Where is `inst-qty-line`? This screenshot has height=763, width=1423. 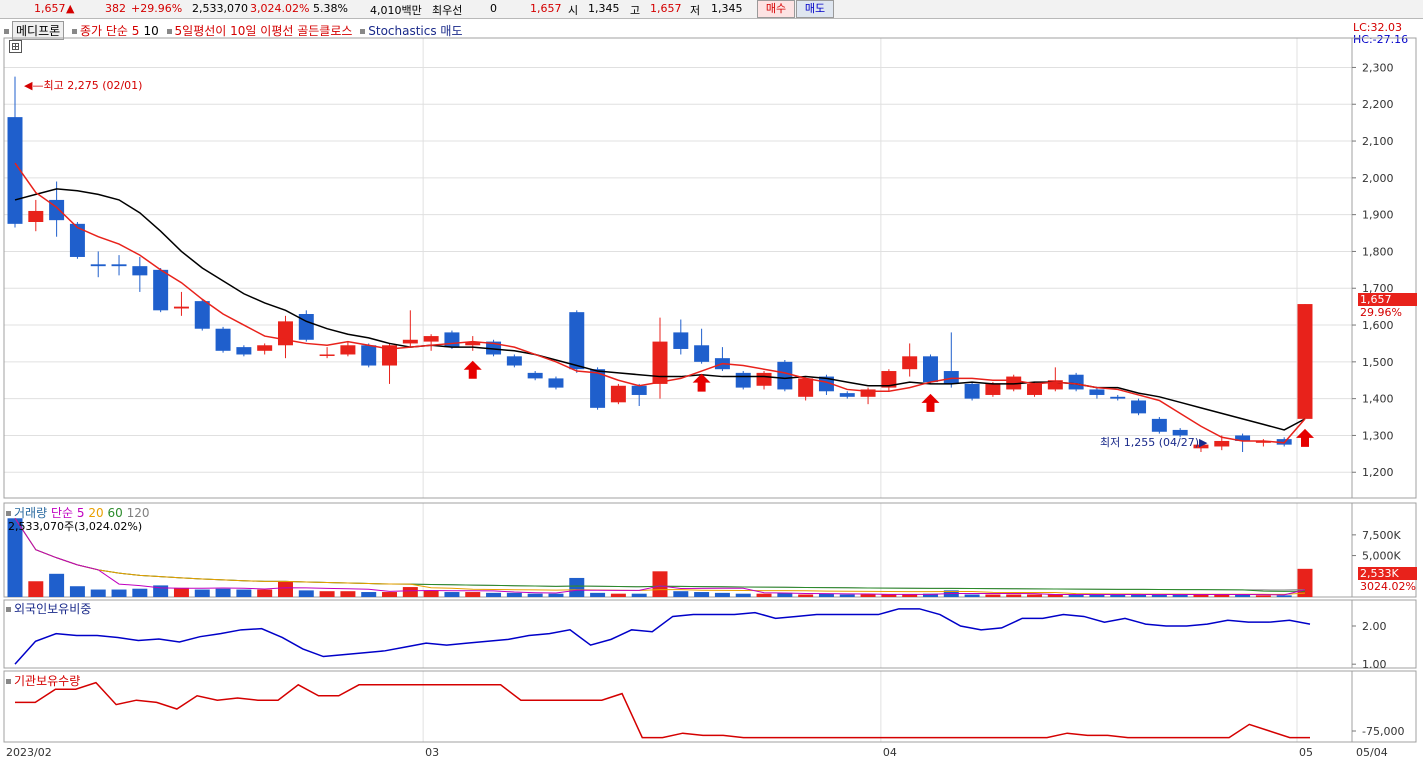
inst-qty-line is located at coordinates (662, 710).